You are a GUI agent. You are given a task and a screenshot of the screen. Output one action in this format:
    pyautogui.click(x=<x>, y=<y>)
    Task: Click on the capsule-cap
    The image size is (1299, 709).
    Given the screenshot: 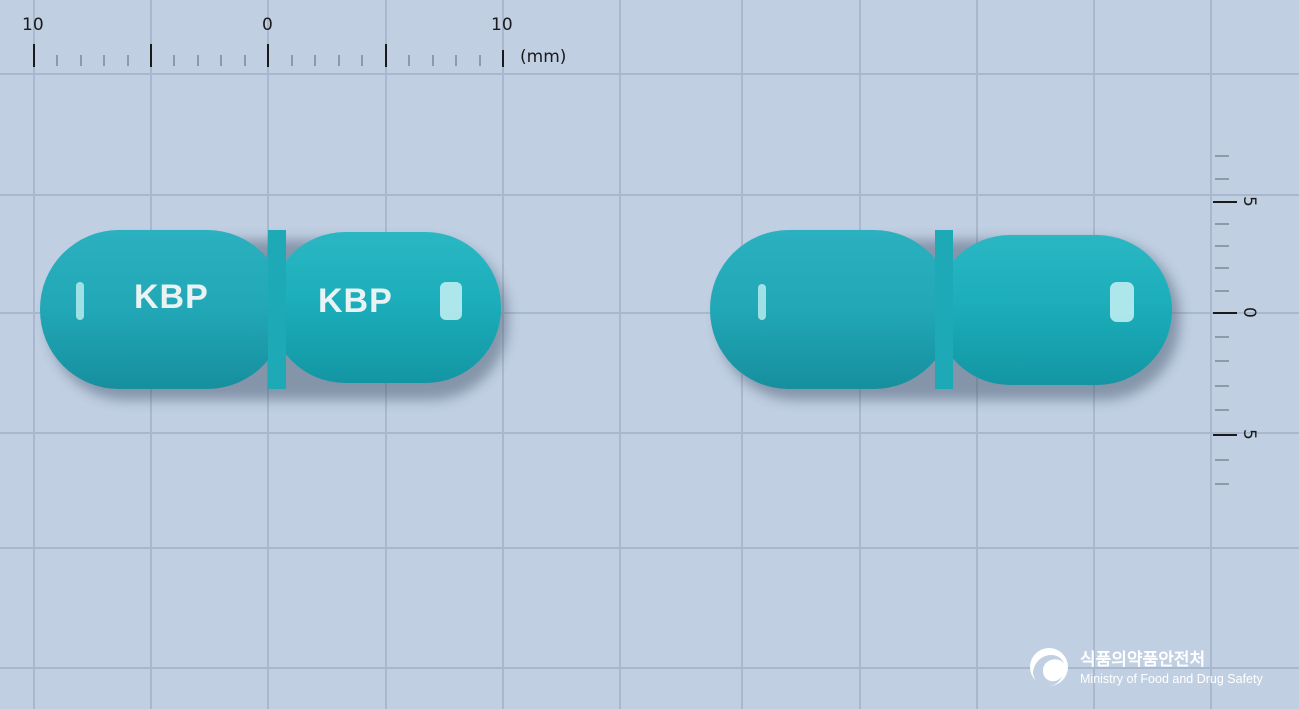 What is the action you would take?
    pyautogui.click(x=831, y=309)
    